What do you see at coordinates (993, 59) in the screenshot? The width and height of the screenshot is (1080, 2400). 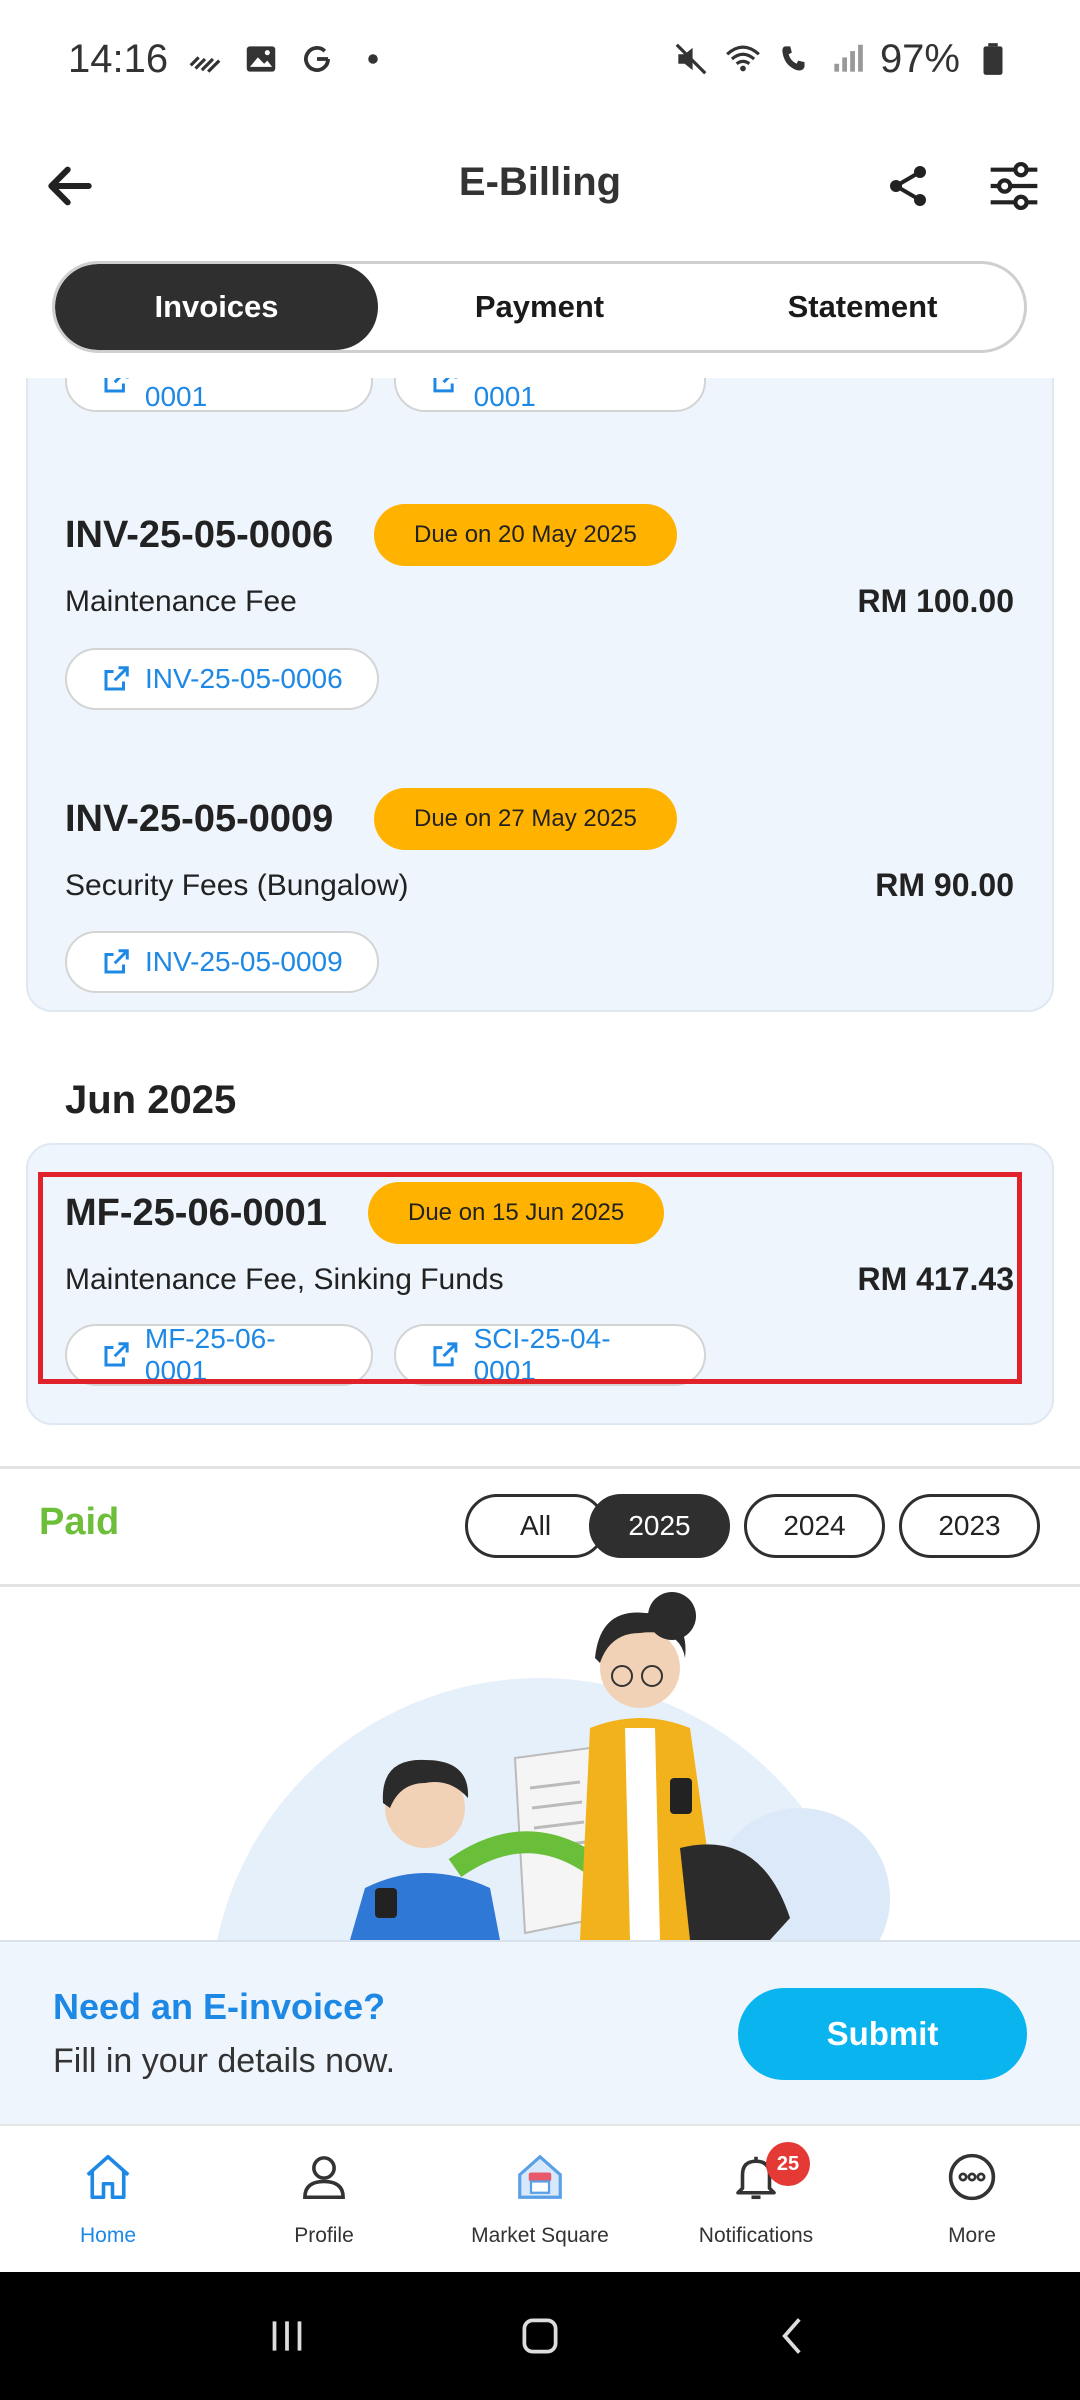 I see `battery-icon` at bounding box center [993, 59].